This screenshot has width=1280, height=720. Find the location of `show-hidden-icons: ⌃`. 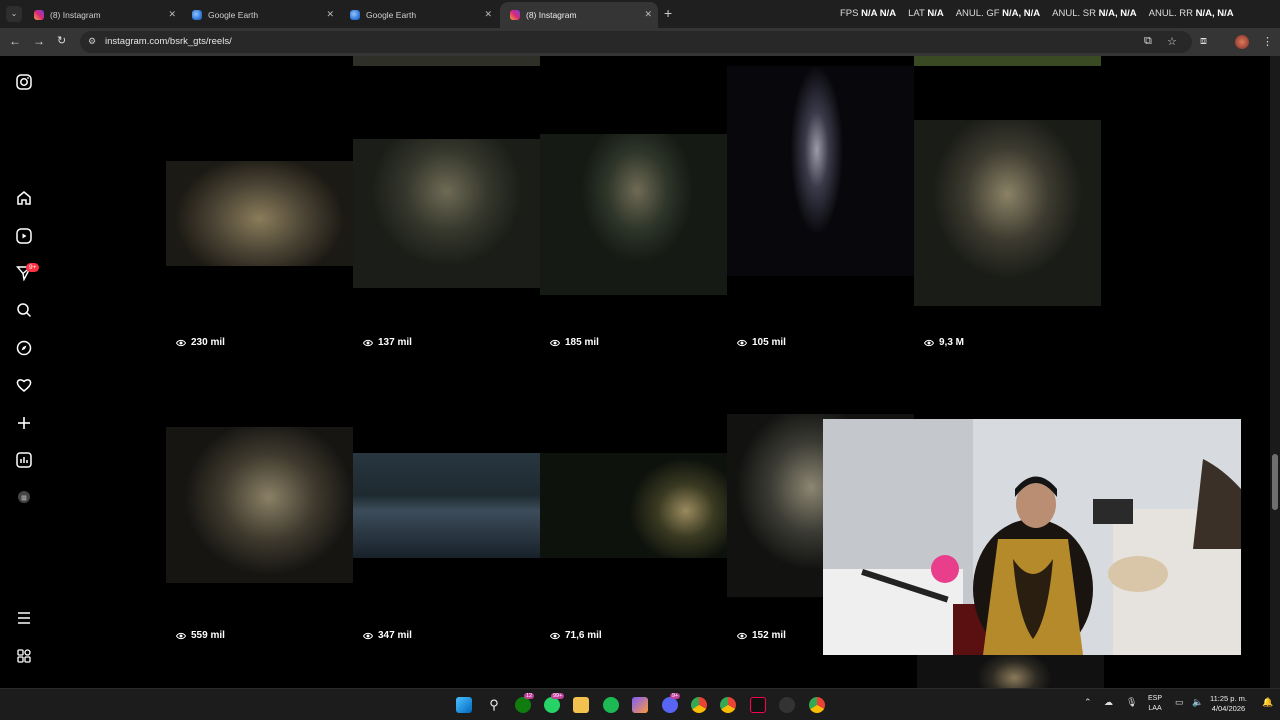

show-hidden-icons: ⌃ is located at coordinates (1088, 702).